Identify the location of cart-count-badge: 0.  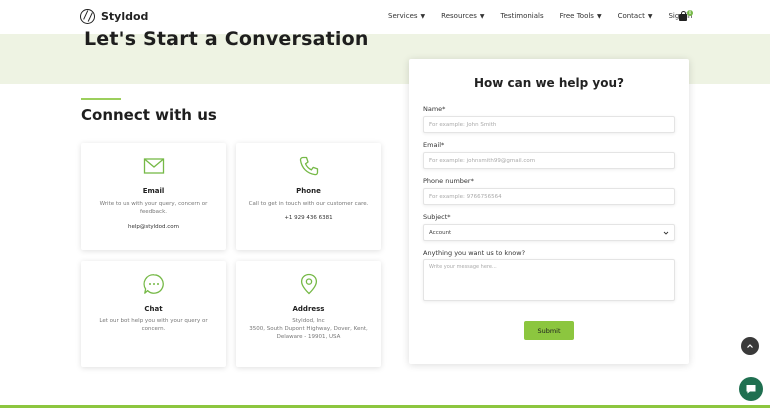
(690, 13).